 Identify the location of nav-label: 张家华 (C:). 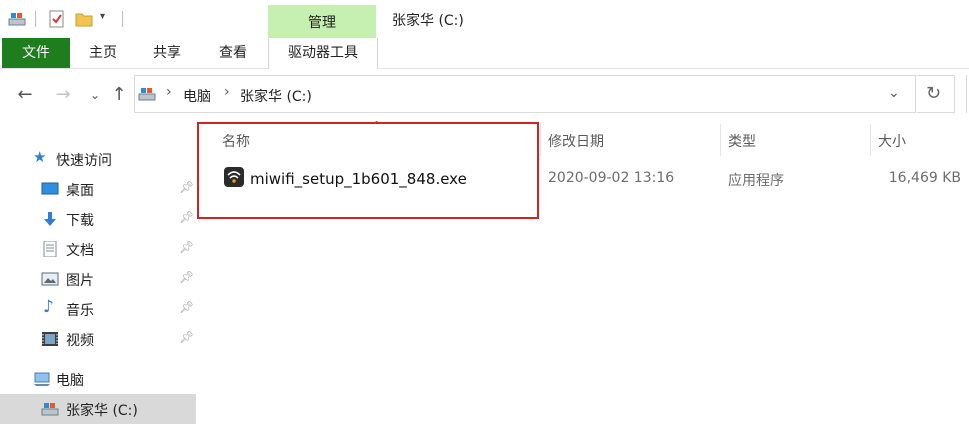
(102, 411).